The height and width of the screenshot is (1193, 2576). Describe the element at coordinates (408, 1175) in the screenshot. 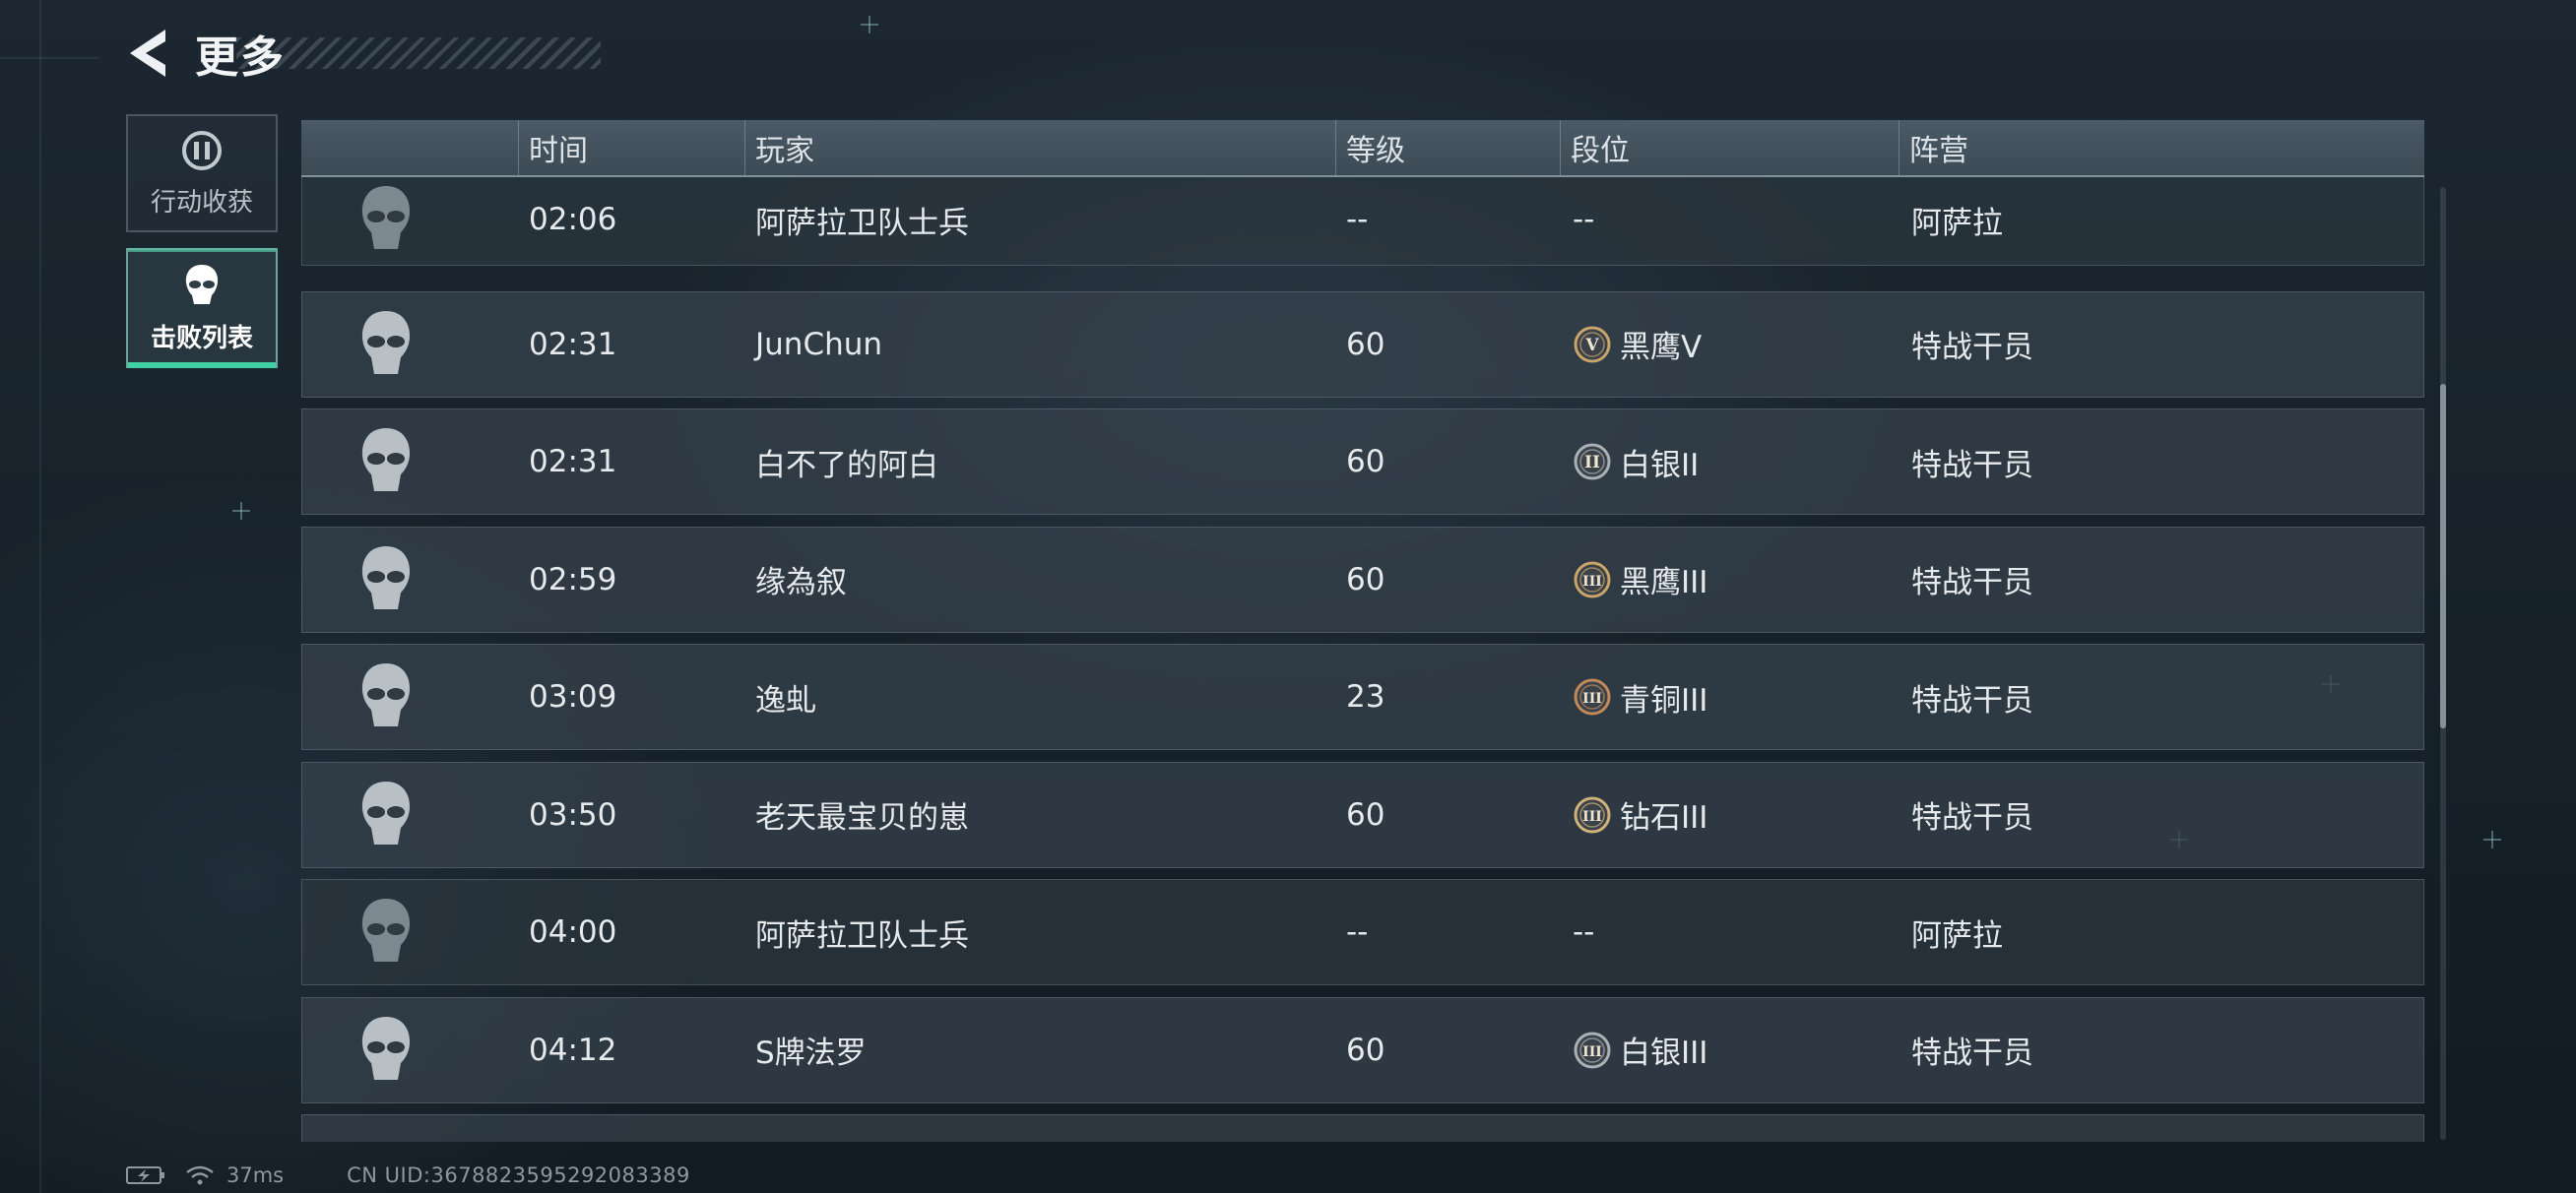

I see `status-bar: 37ms CN UID:3678823595292083389` at that location.